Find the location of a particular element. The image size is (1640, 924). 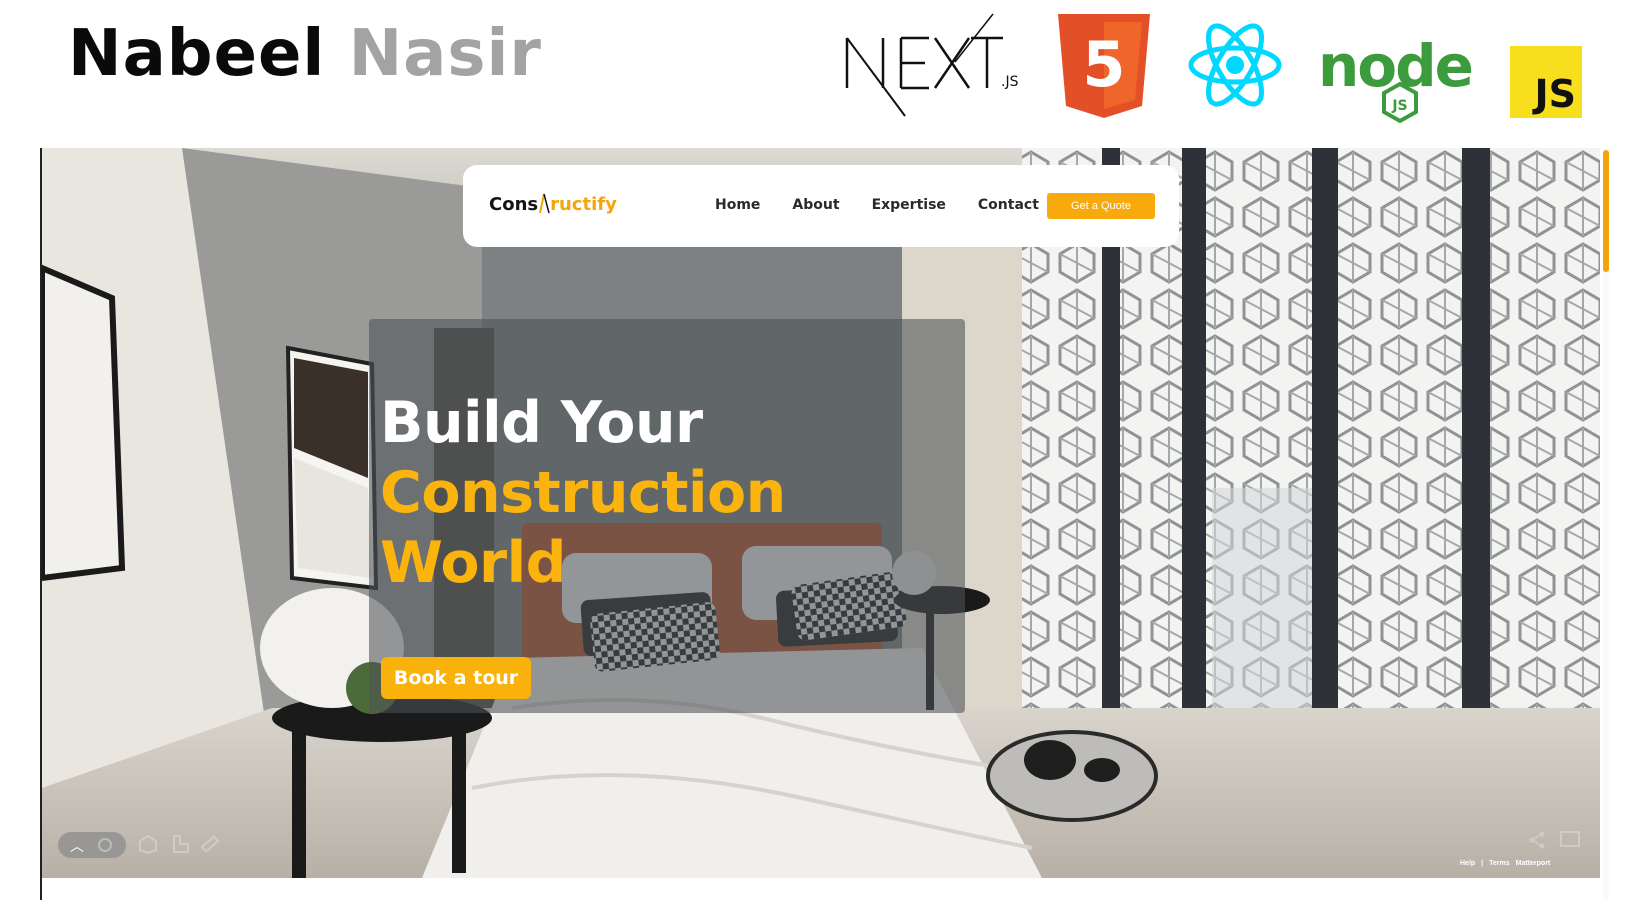

brand-crane-icon is located at coordinates (544, 203).